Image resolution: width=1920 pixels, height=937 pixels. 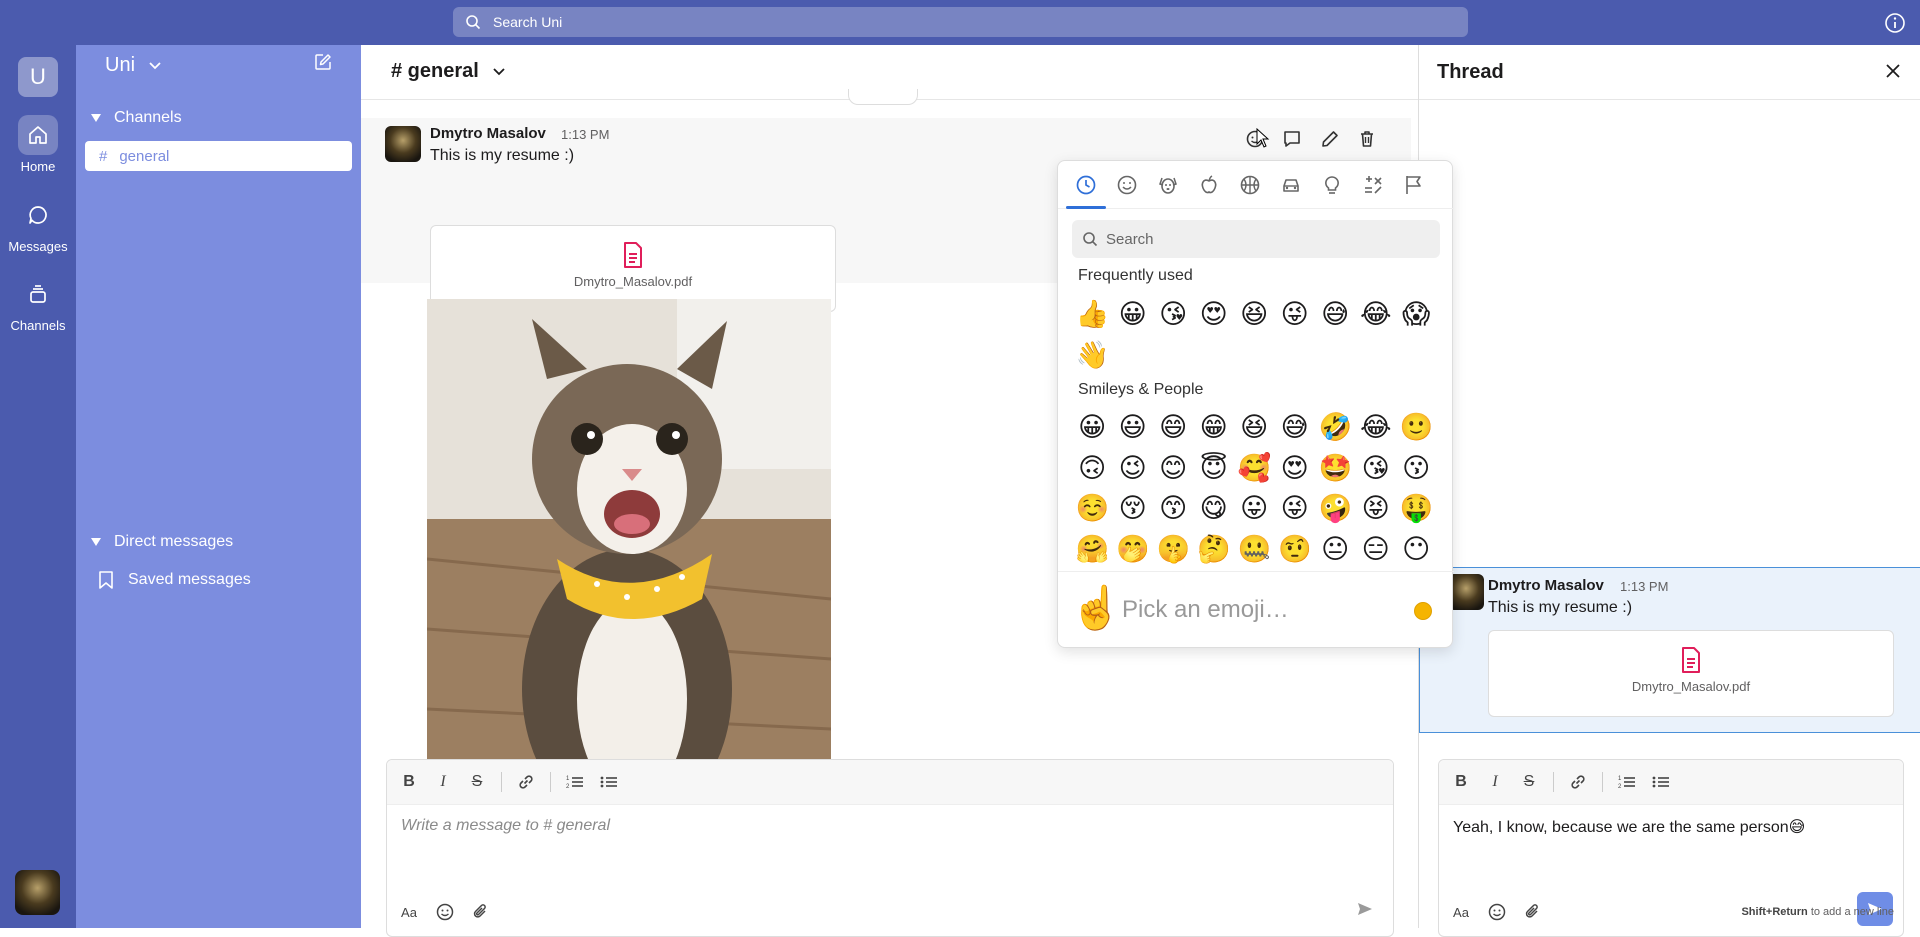 I want to click on channels-section-toggle: Channels, so click(x=136, y=118).